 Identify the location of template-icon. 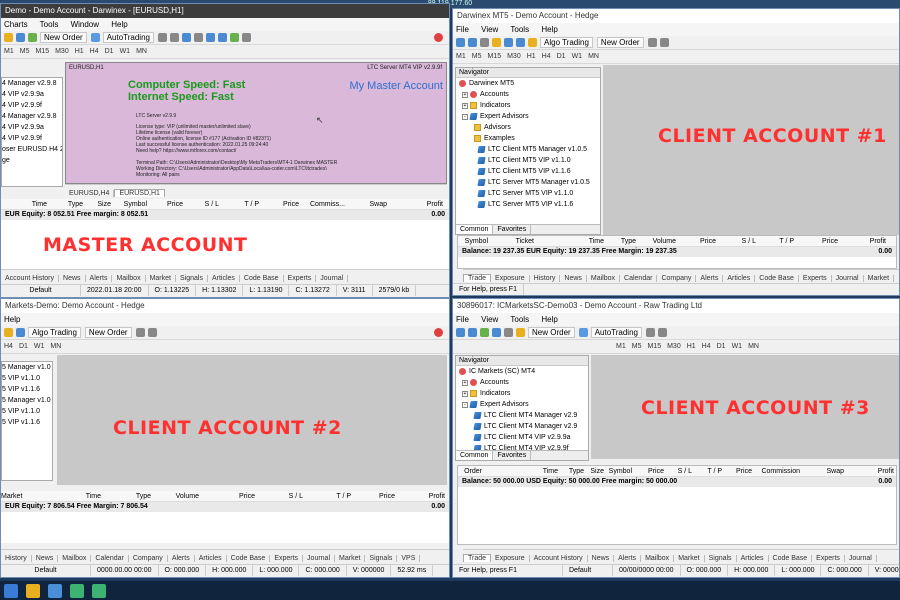
(222, 37).